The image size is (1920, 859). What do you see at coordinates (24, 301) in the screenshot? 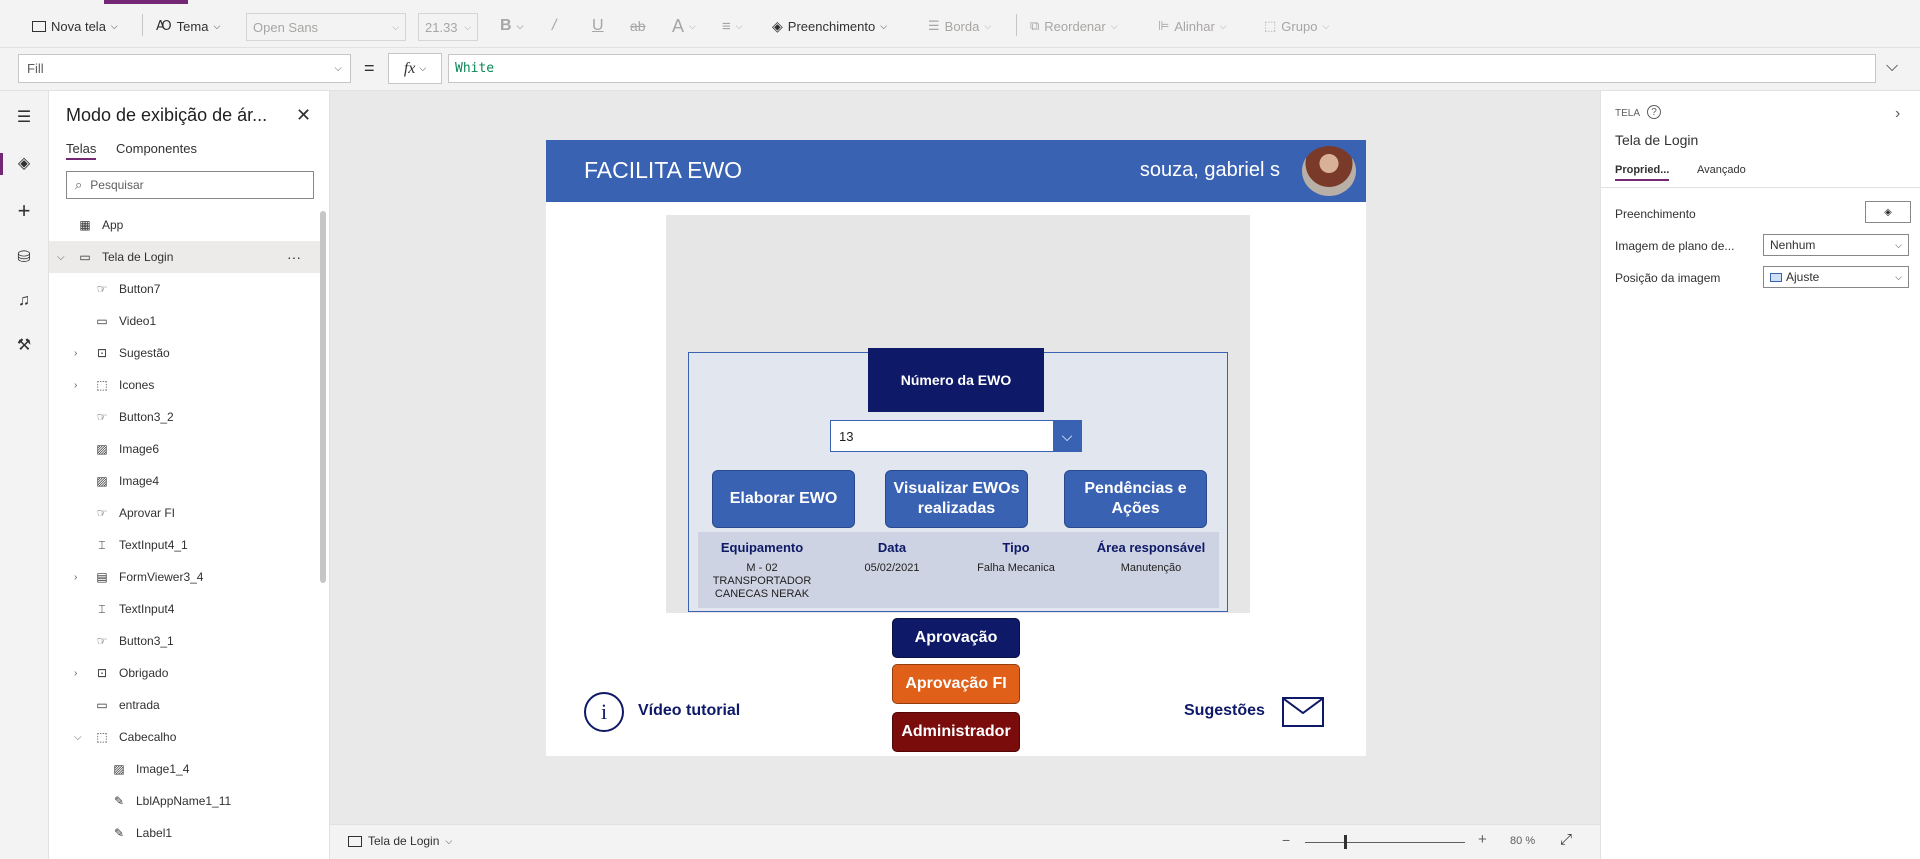
I see `media-icon: ♫` at bounding box center [24, 301].